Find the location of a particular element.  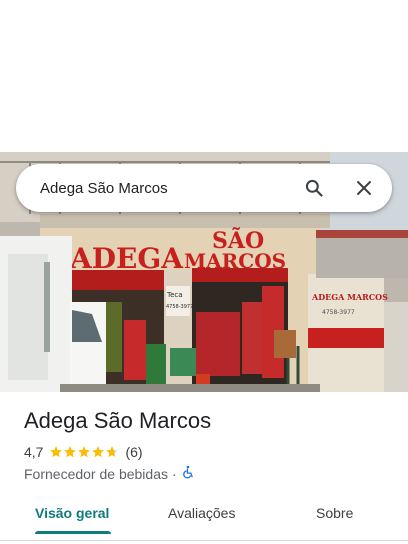

rating-stars is located at coordinates (84, 452).